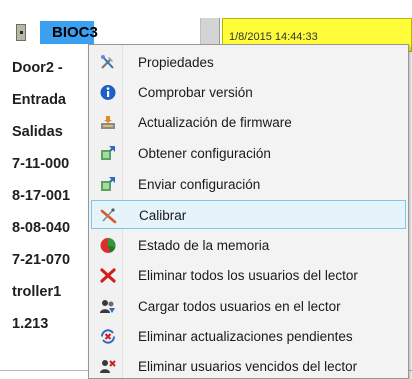  Describe the element at coordinates (109, 215) in the screenshot. I see `calibrate-icon` at that location.